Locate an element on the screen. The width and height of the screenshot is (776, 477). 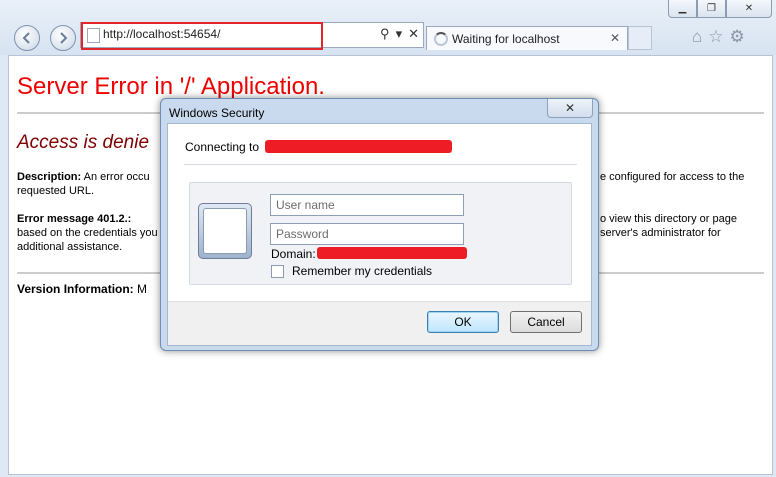
loading-spinner-icon is located at coordinates (441, 39).